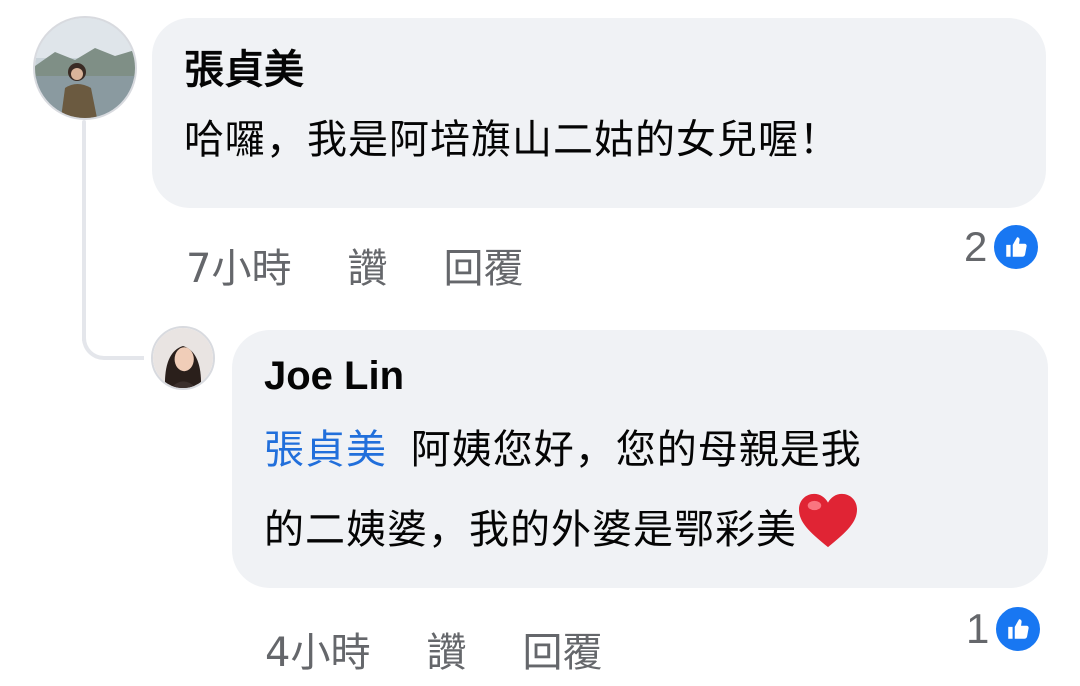 Image resolution: width=1080 pixels, height=686 pixels. I want to click on comment-timestamp: 7小時, so click(238, 265).